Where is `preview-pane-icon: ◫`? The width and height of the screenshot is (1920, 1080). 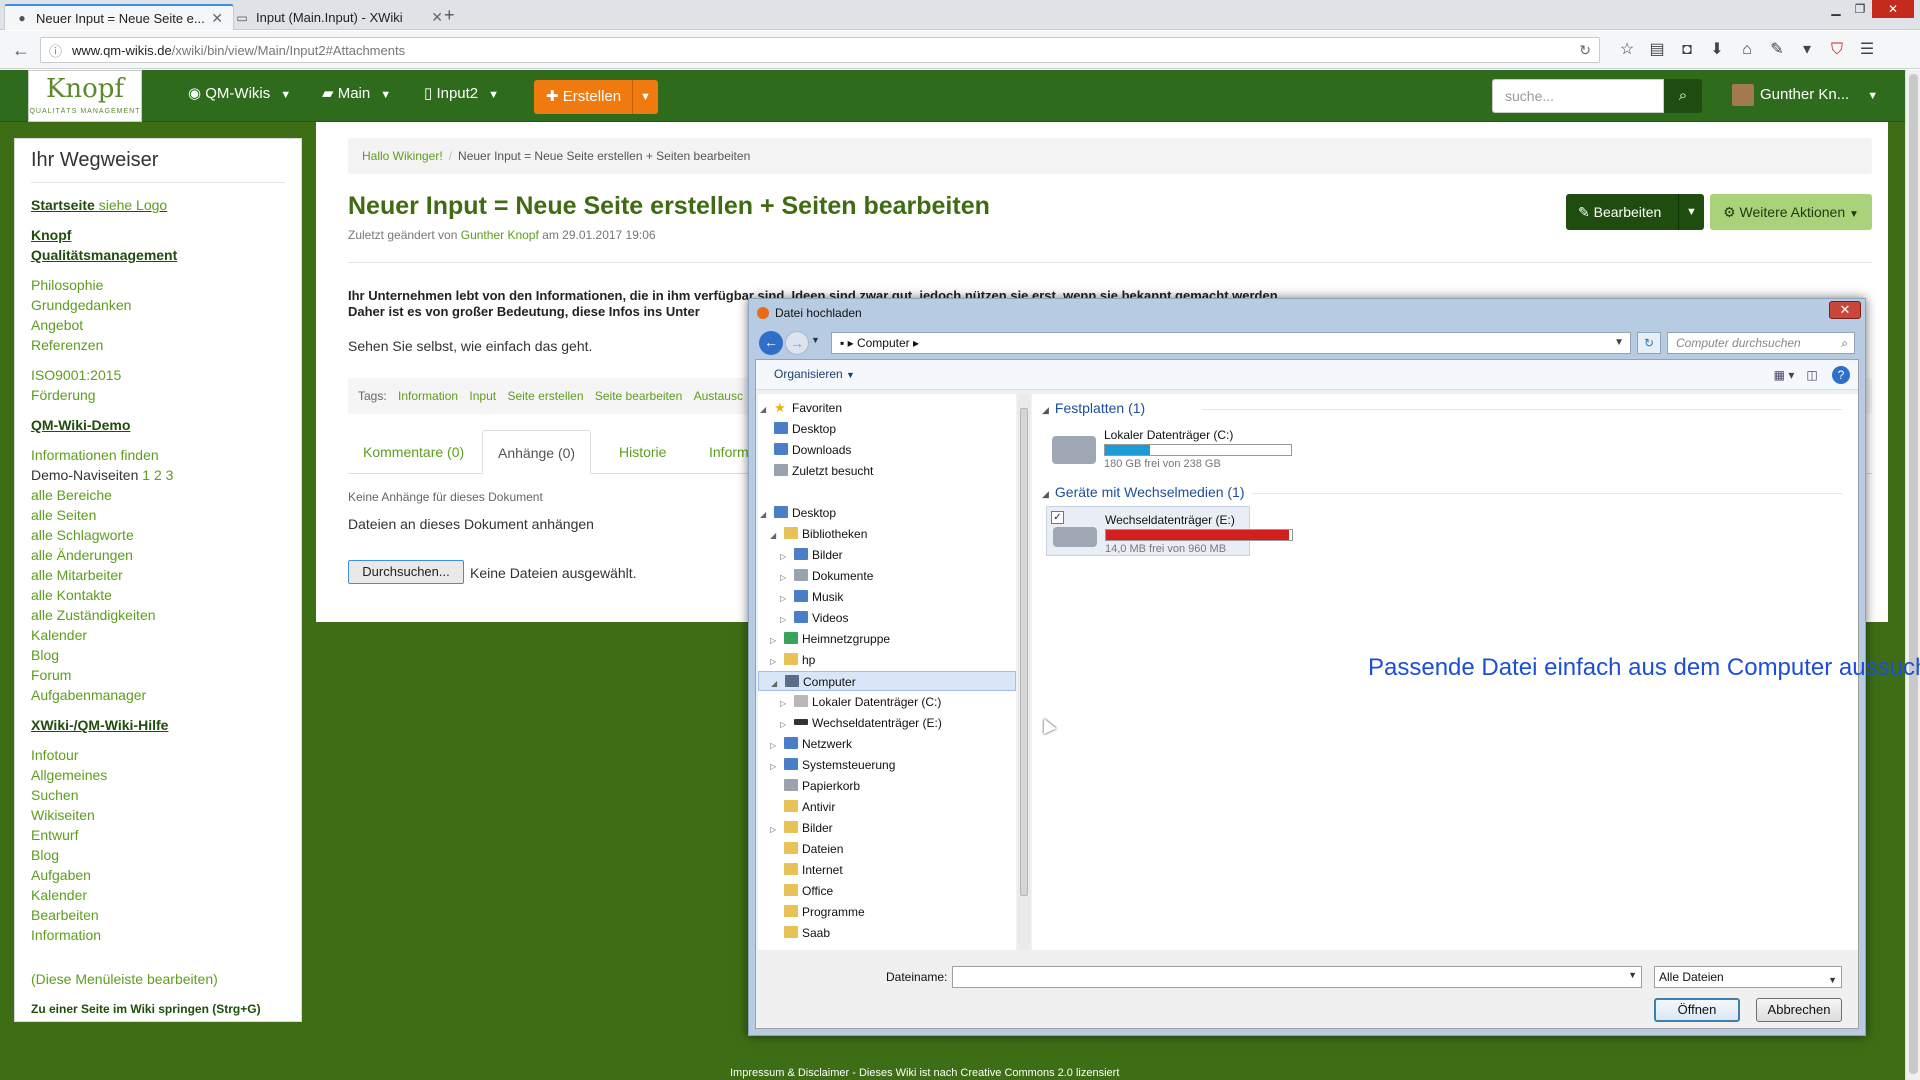 preview-pane-icon: ◫ is located at coordinates (1812, 375).